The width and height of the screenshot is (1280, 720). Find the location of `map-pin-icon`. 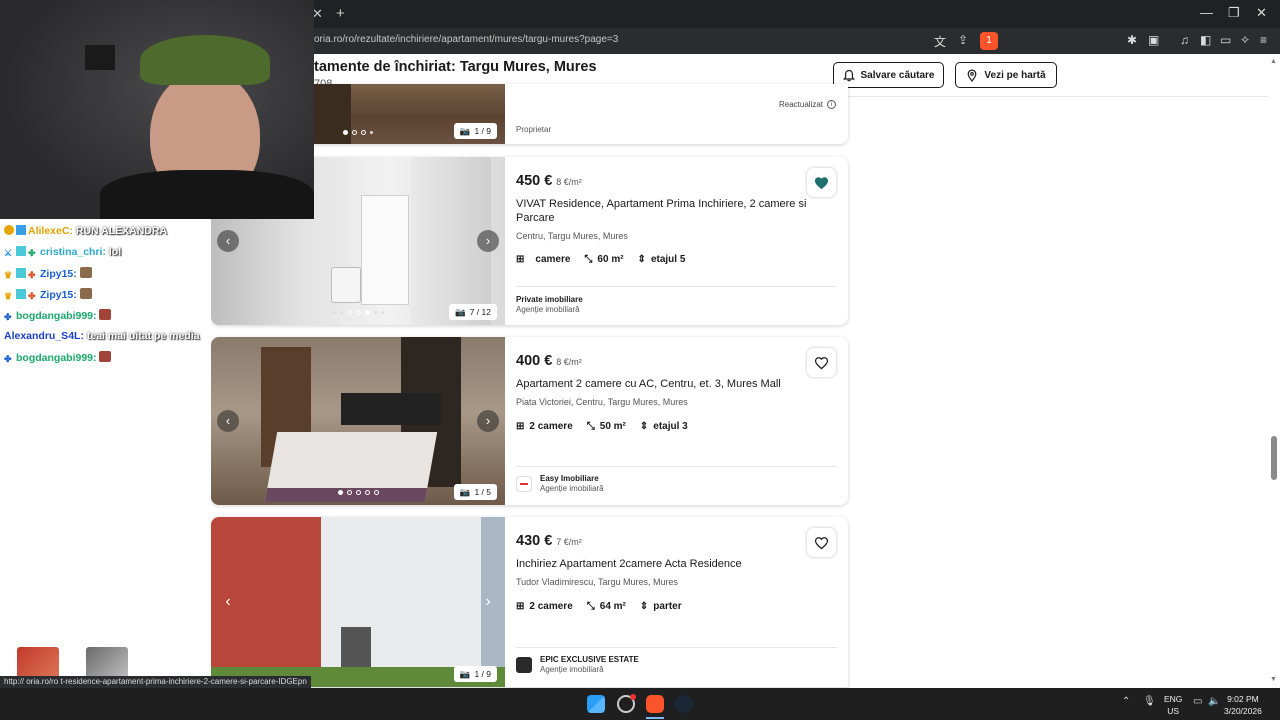

map-pin-icon is located at coordinates (972, 75).